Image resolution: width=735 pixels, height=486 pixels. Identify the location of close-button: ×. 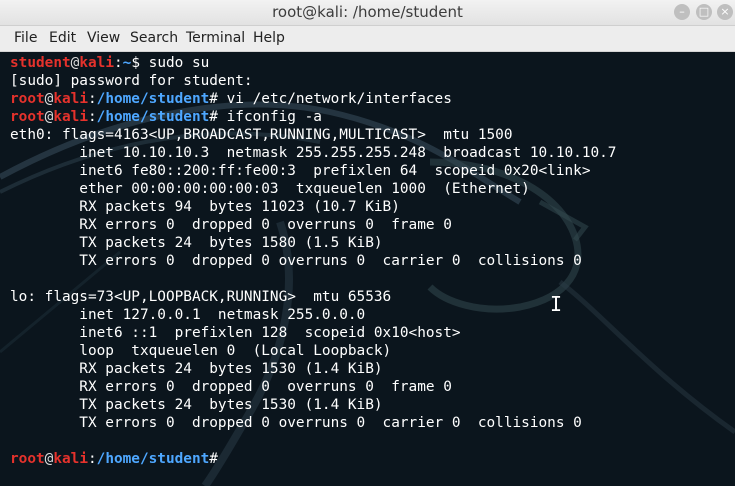
(725, 12).